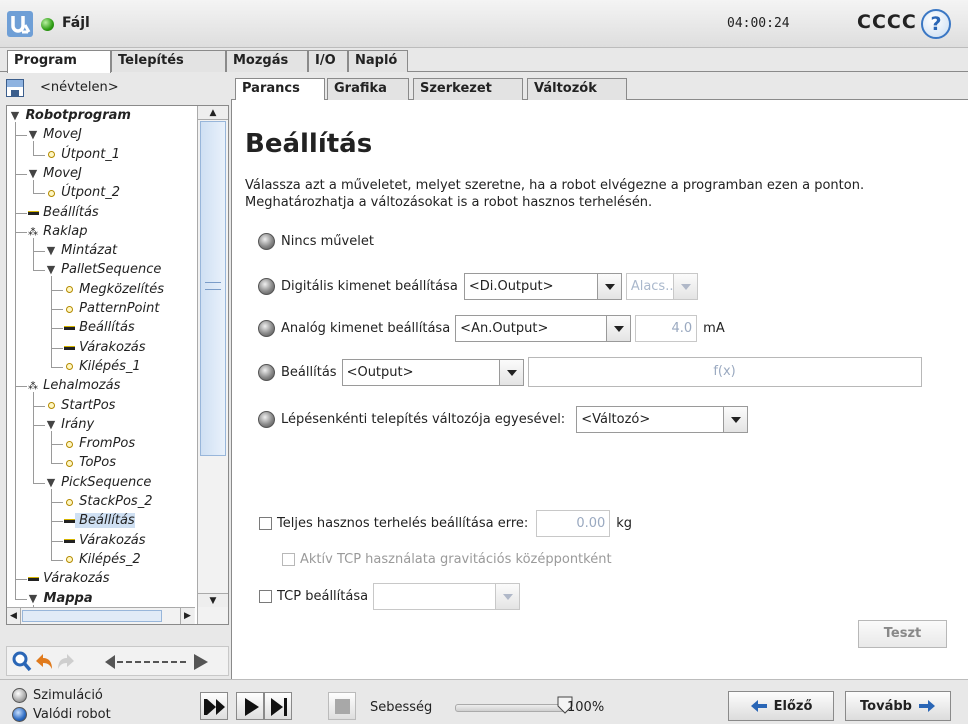 This screenshot has height=724, width=968. I want to click on tab-move: Mozgás, so click(267, 61).